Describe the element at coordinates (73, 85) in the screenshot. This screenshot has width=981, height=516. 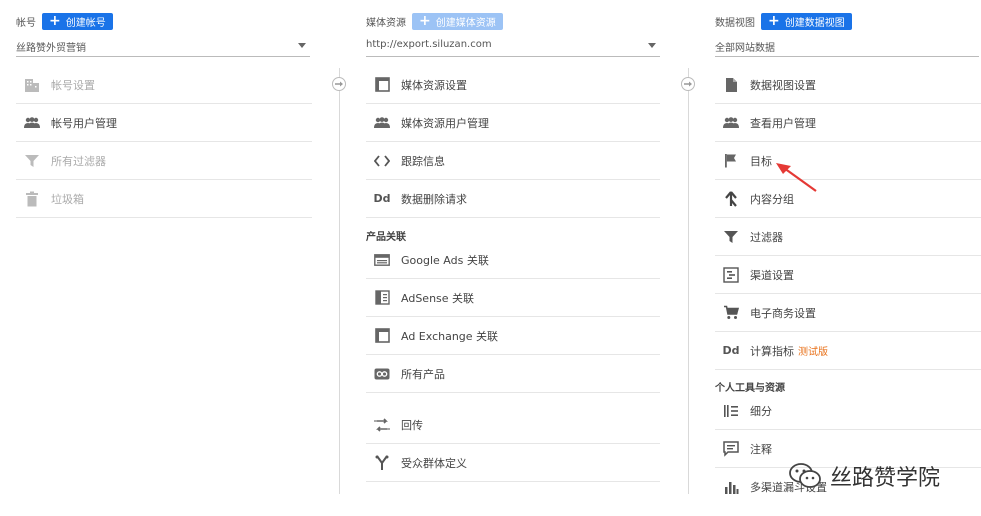
I see `item-label: 帐号设置` at that location.